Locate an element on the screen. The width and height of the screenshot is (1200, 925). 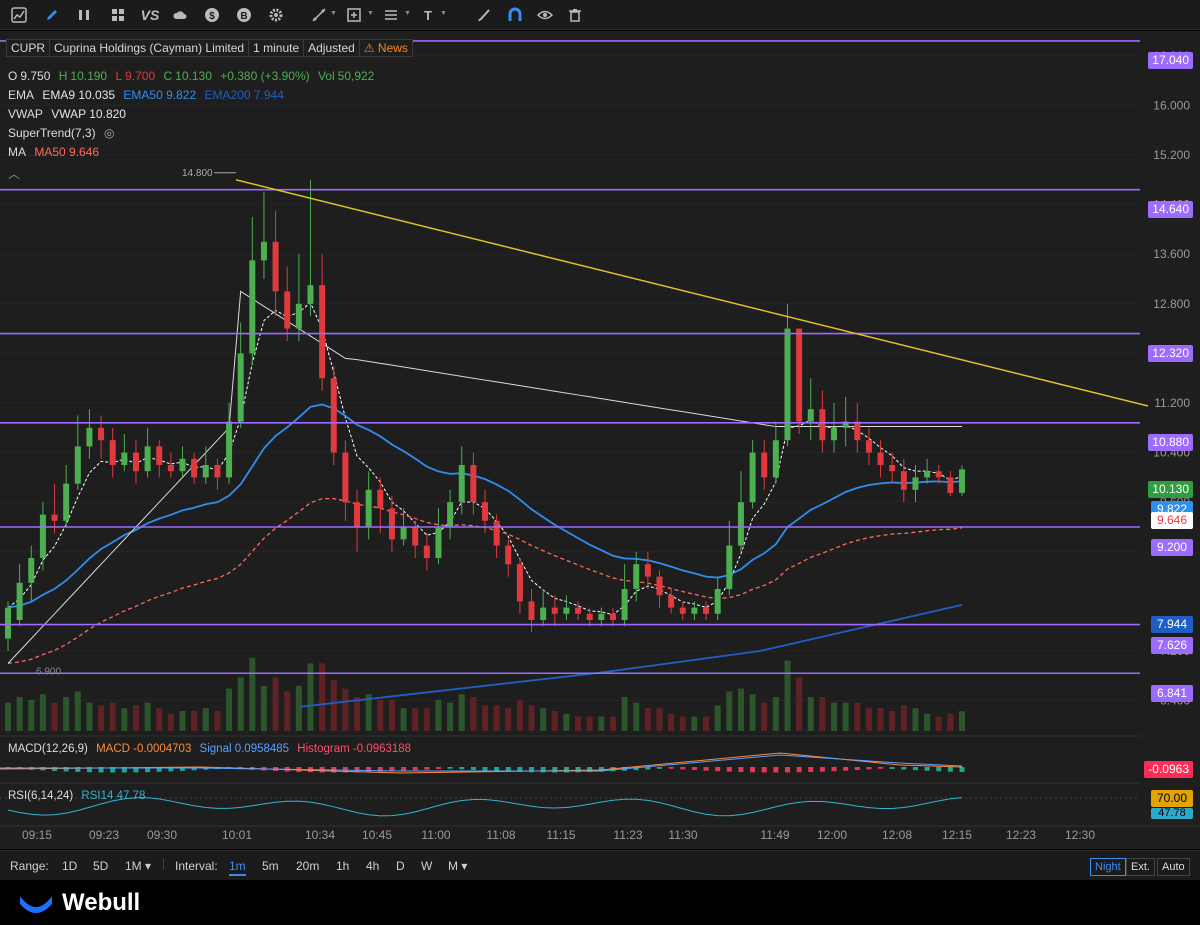
session-ext: Ext. is located at coordinates (1140, 867).